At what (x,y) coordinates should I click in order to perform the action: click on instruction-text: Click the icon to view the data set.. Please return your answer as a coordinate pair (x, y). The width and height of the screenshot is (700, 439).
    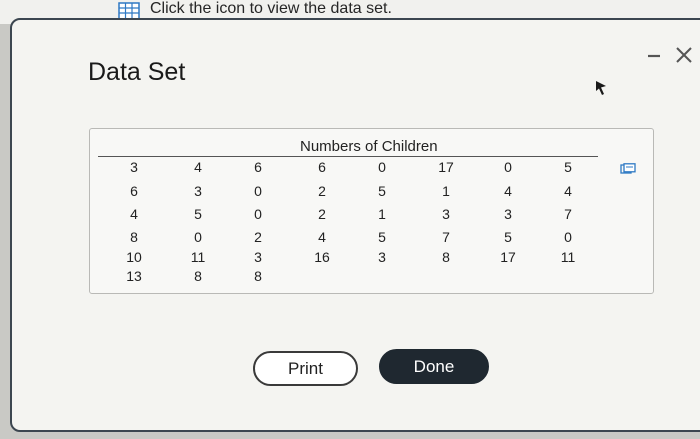
    Looking at the image, I should click on (271, 8).